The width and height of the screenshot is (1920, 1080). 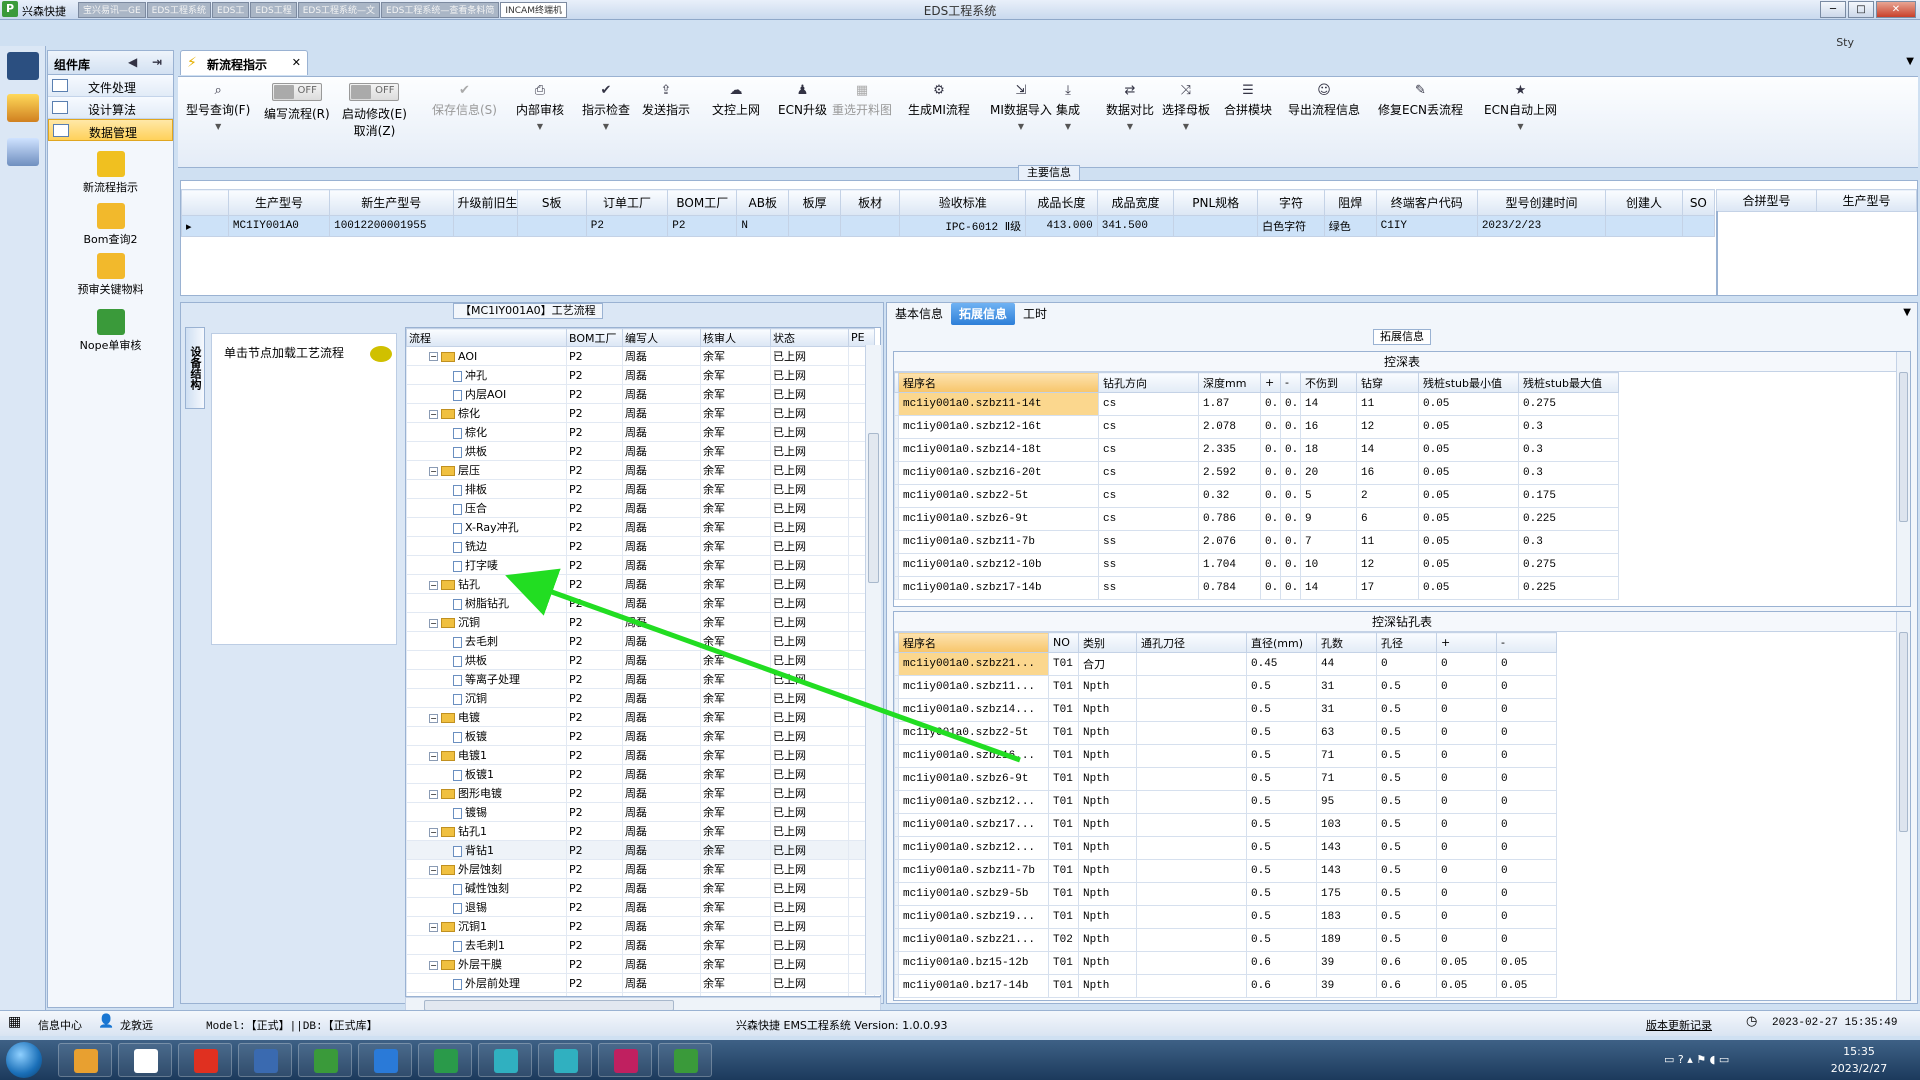 What do you see at coordinates (842, 1025) in the screenshot?
I see `version-info: 兴森快捷 EMS工程系统 Version: 1.0.0.93` at bounding box center [842, 1025].